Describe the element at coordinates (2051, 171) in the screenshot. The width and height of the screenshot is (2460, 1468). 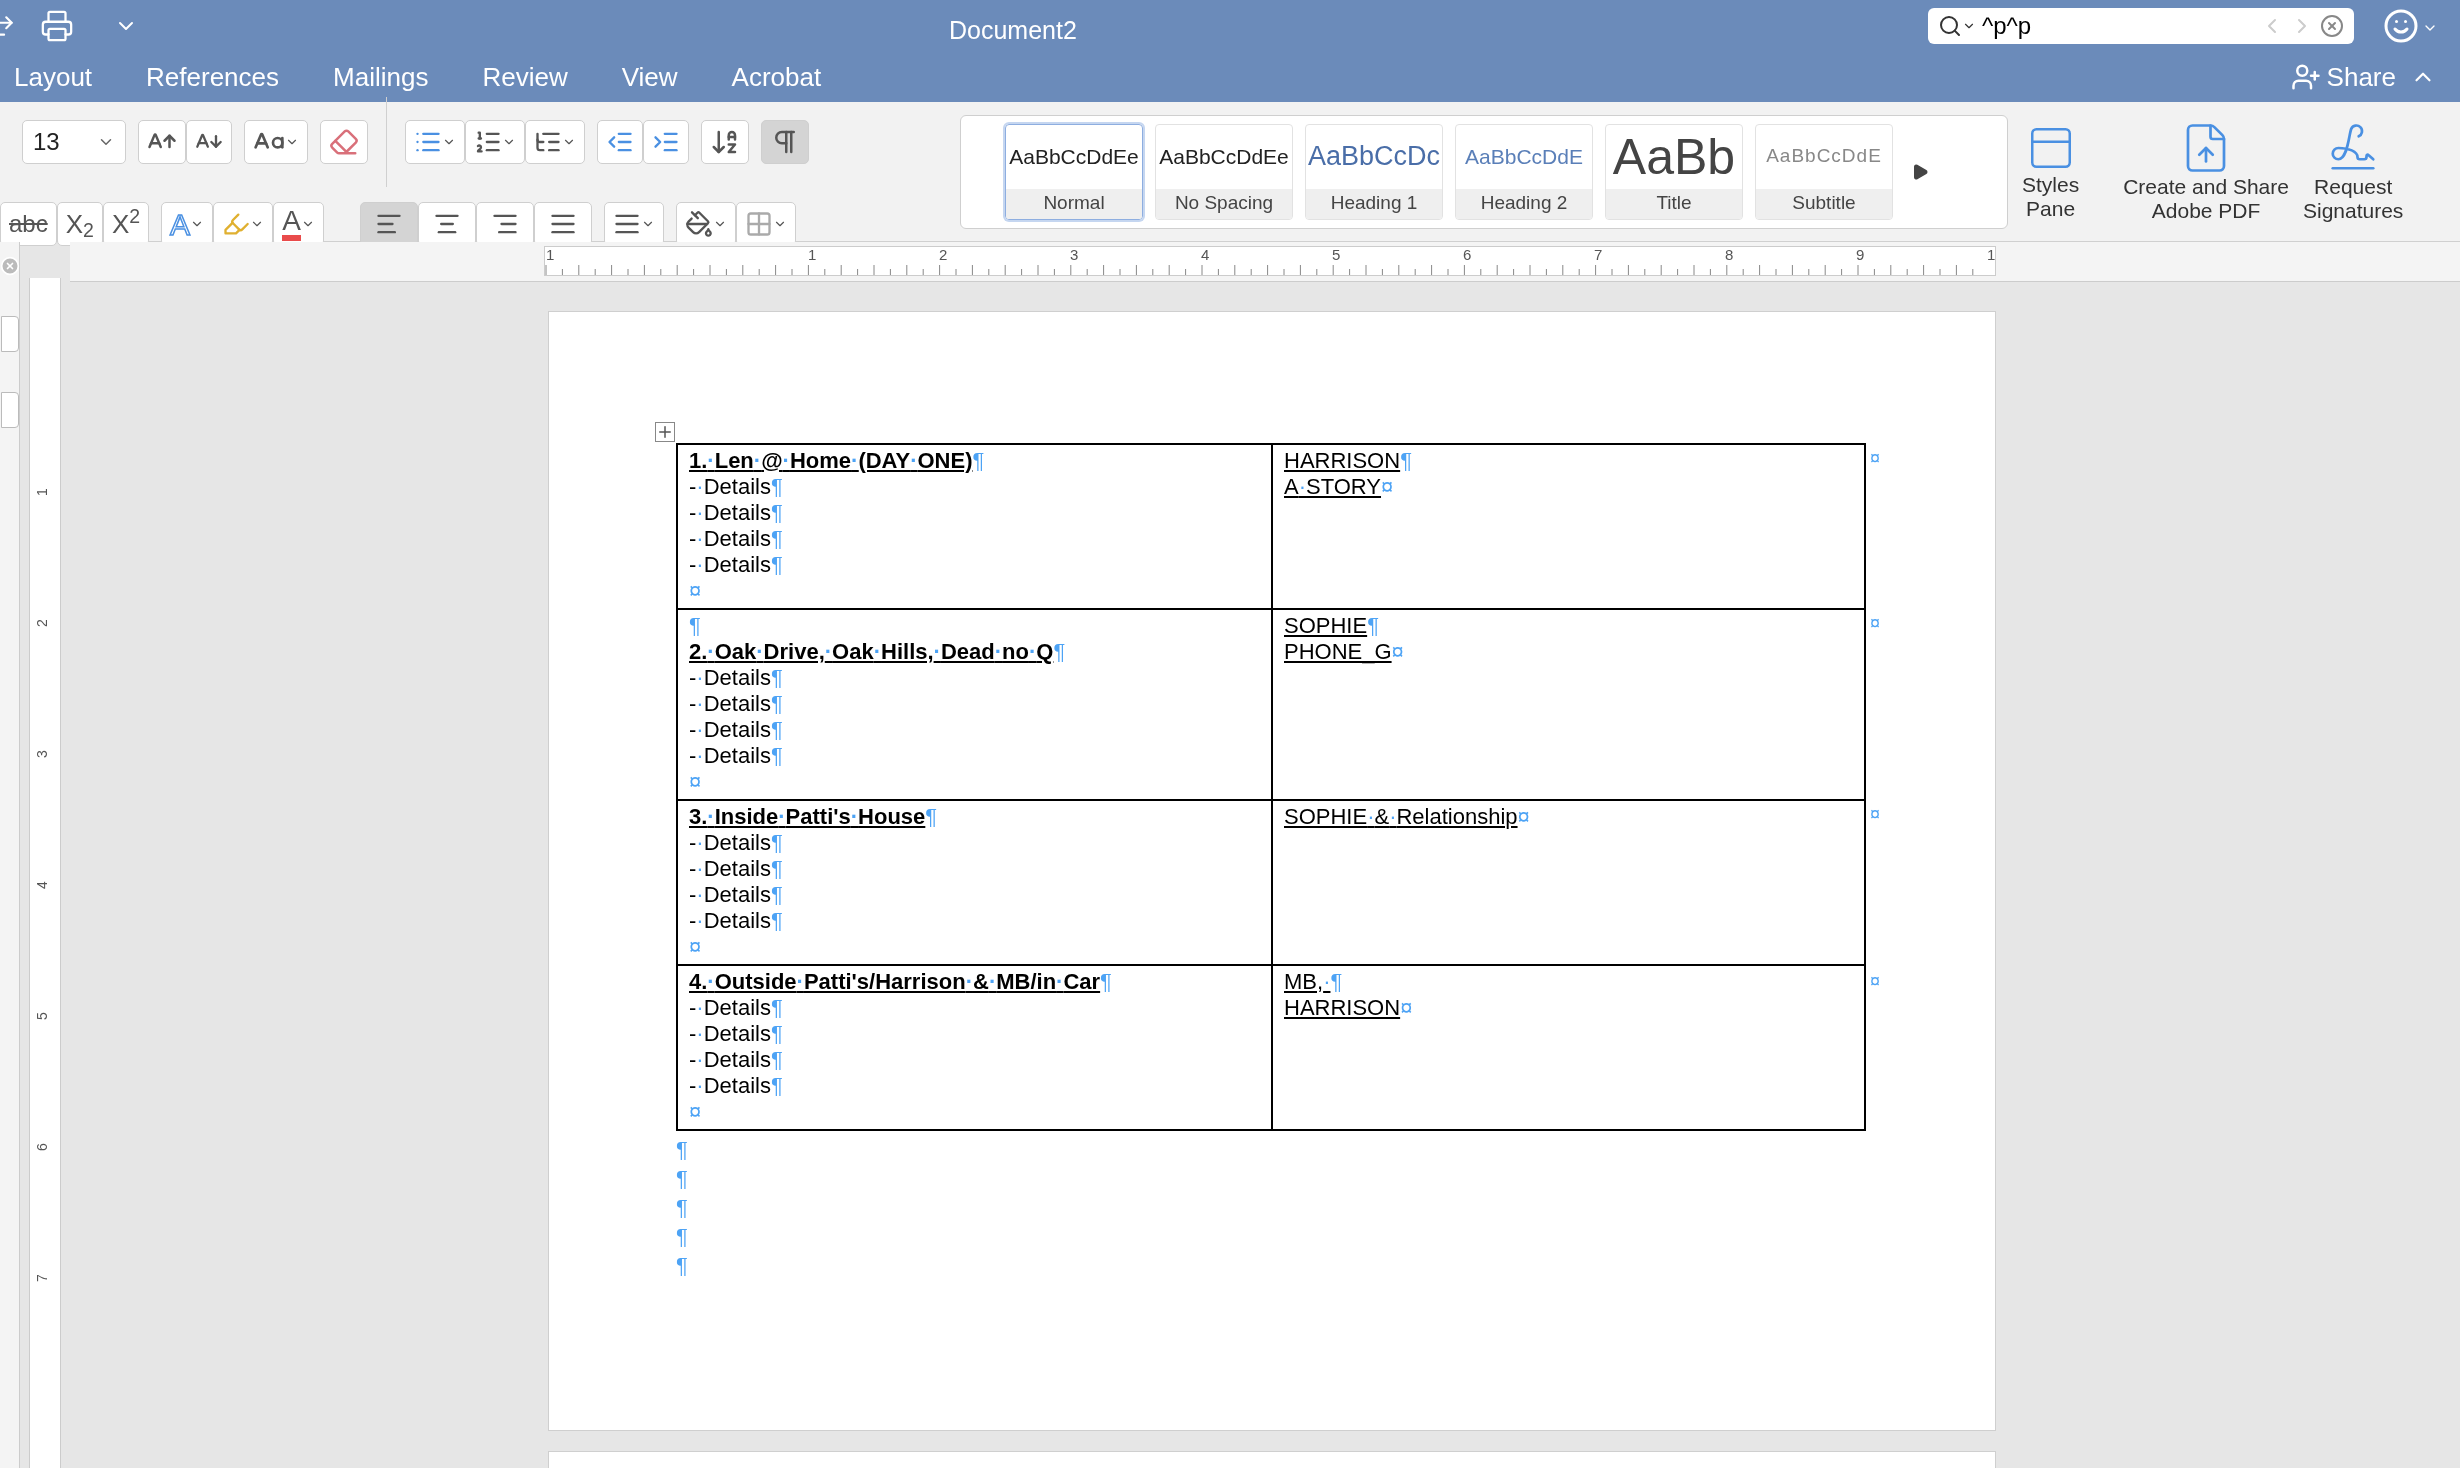
I see `ribbon-button: Styles Pane` at that location.